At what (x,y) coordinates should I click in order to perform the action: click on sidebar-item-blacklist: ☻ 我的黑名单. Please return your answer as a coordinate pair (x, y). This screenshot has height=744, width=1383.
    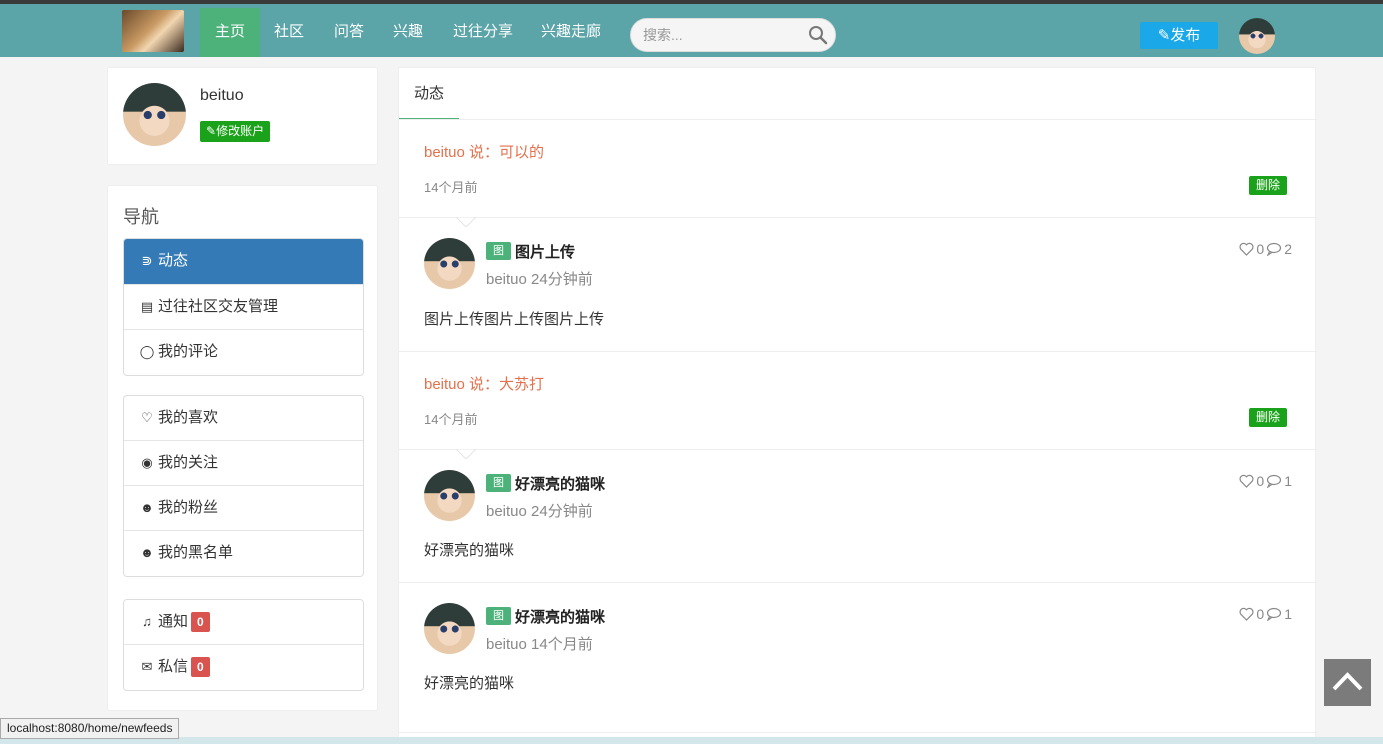
    Looking at the image, I should click on (243, 553).